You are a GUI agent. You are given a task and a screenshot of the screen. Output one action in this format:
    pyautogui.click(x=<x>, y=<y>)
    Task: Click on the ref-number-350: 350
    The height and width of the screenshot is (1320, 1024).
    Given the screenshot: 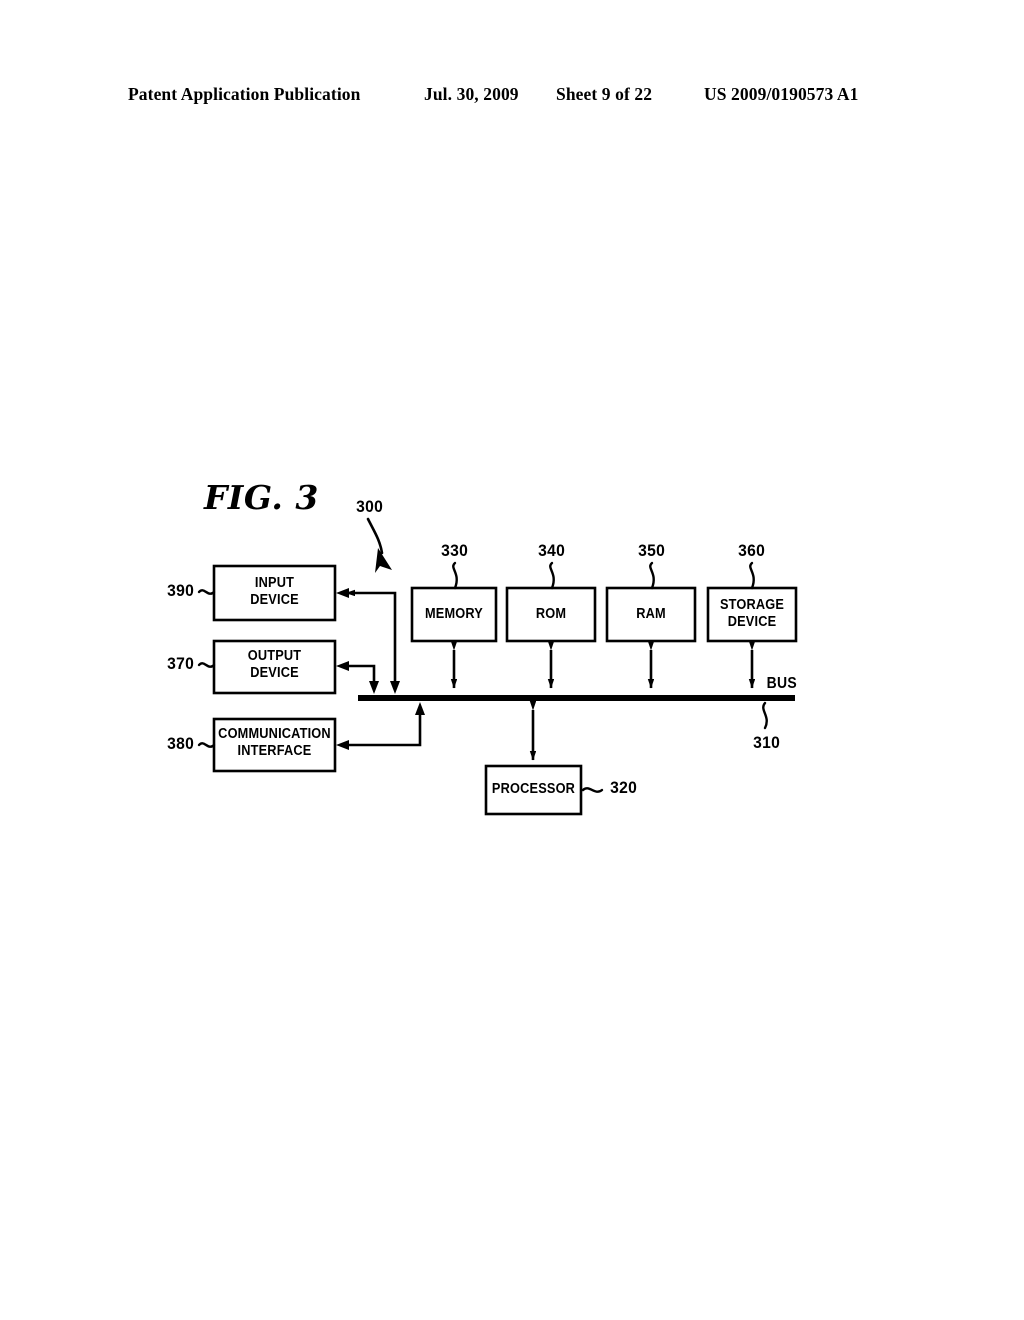 What is the action you would take?
    pyautogui.click(x=652, y=550)
    